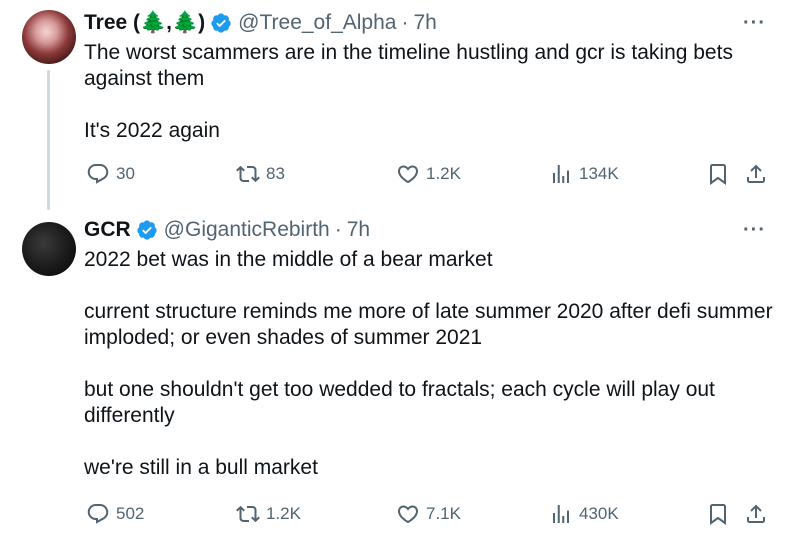  I want to click on handle: @GiganticRebirth, so click(247, 230).